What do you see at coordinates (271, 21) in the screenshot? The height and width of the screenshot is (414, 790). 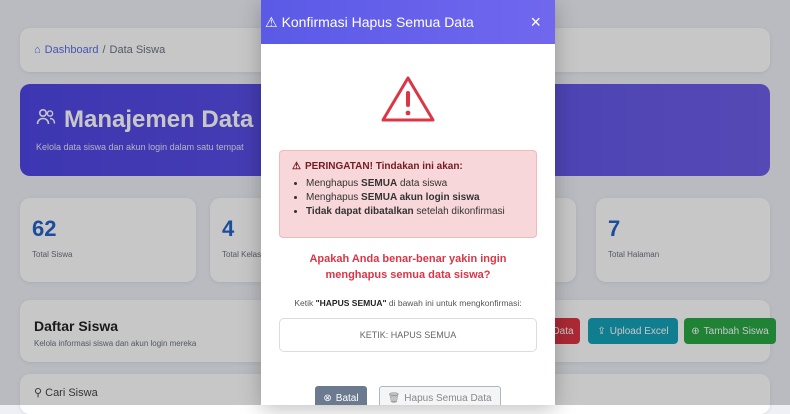 I see `warning-icon: ⚠` at bounding box center [271, 21].